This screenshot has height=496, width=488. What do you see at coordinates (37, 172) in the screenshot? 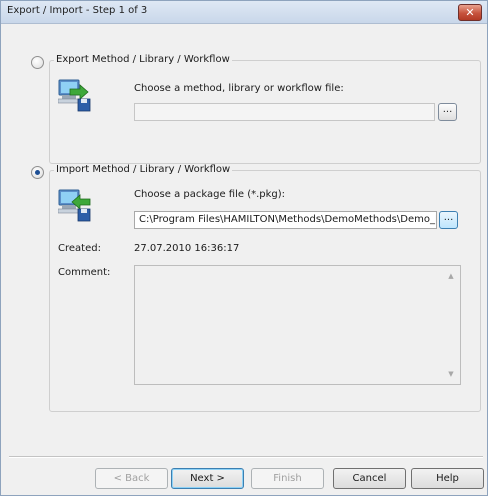
I see `import-radio` at bounding box center [37, 172].